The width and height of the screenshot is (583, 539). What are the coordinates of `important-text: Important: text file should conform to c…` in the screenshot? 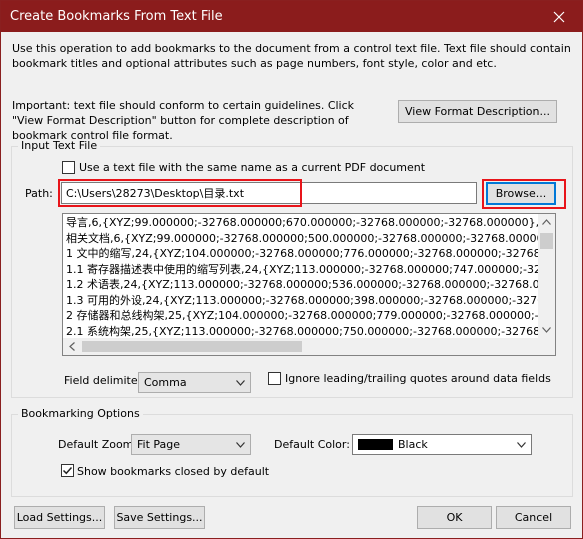 It's located at (183, 120).